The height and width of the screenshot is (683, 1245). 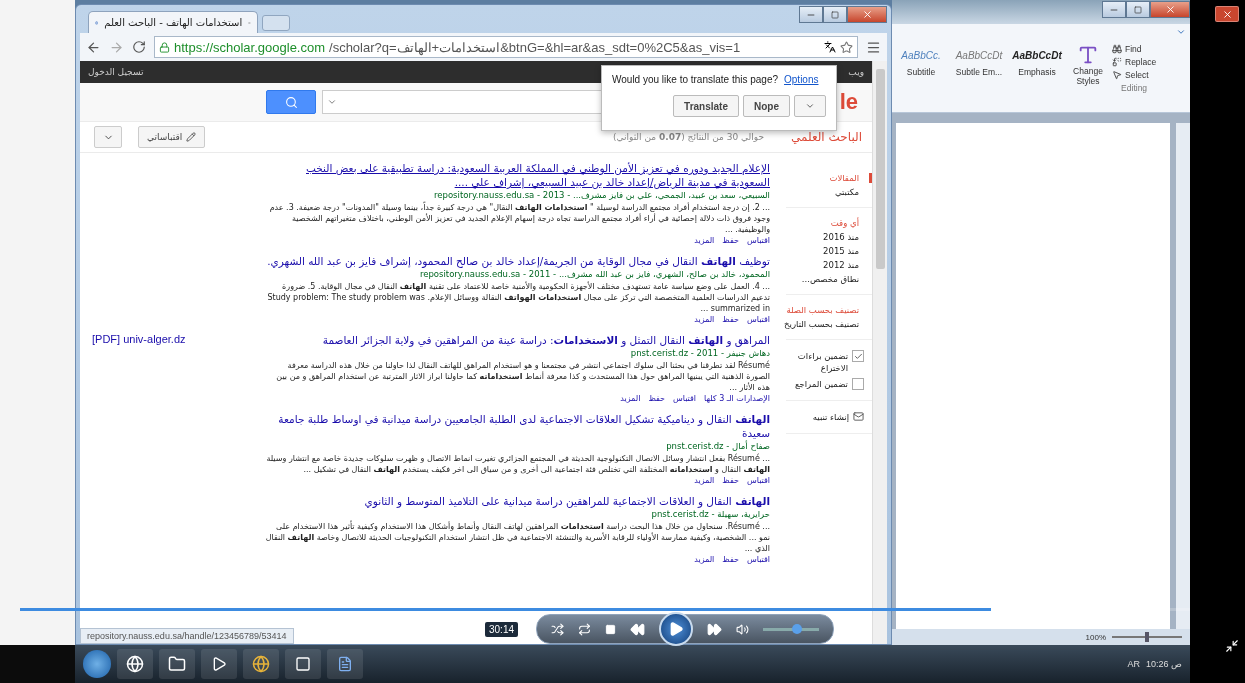 What do you see at coordinates (830, 47) in the screenshot?
I see `translate-icon` at bounding box center [830, 47].